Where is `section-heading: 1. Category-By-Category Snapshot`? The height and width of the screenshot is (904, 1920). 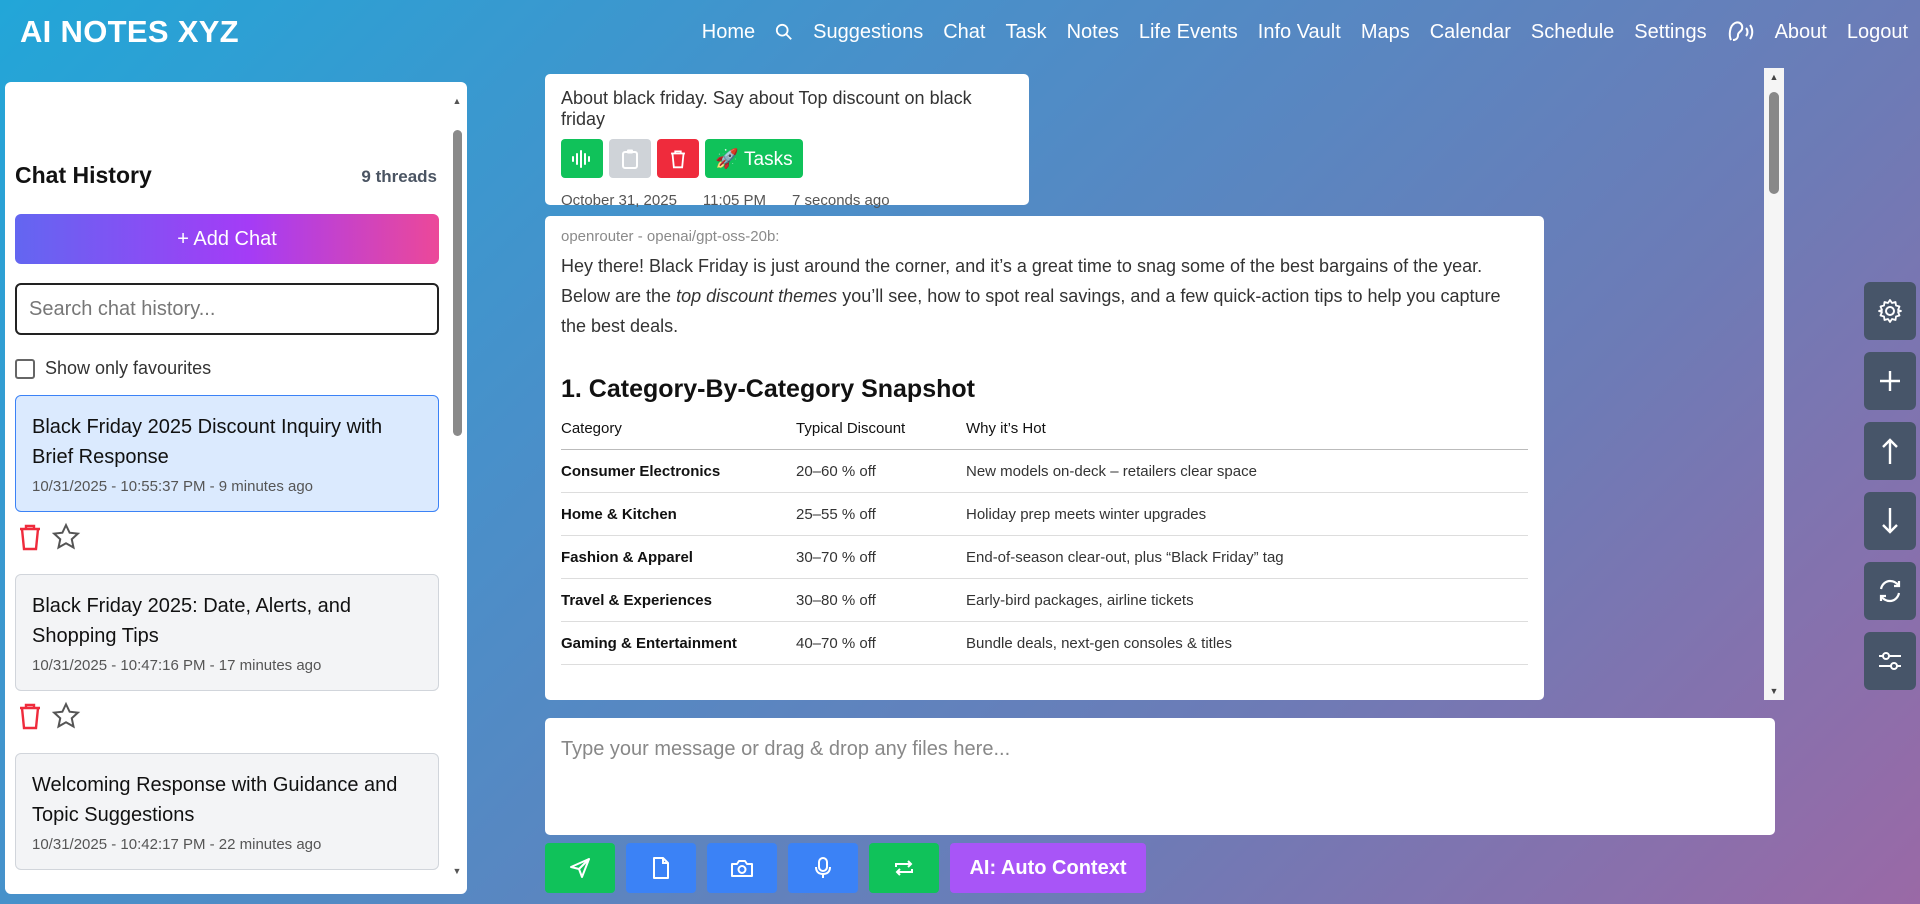 section-heading: 1. Category-By-Category Snapshot is located at coordinates (768, 389).